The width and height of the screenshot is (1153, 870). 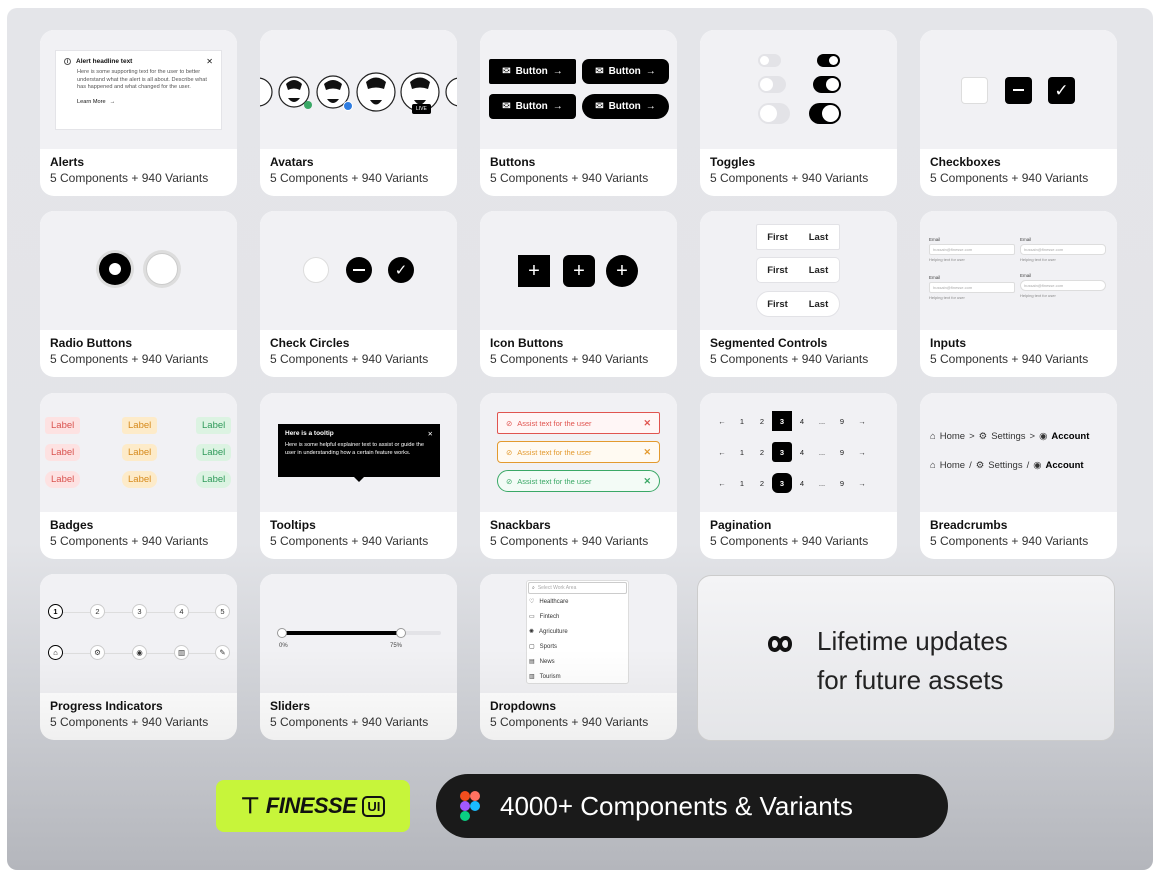 I want to click on step-indicator: 3, so click(x=139, y=611).